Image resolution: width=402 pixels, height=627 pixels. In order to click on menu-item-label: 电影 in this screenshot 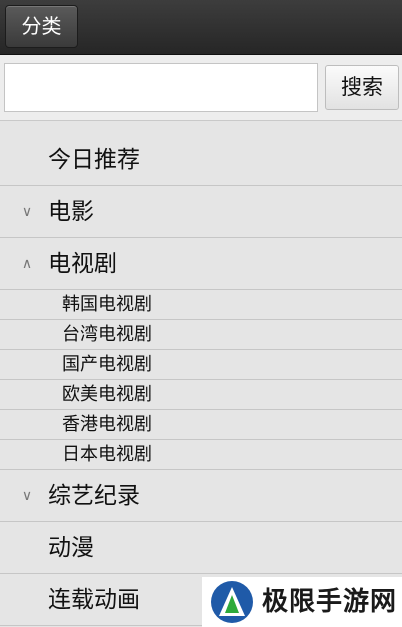, I will do `click(71, 212)`.